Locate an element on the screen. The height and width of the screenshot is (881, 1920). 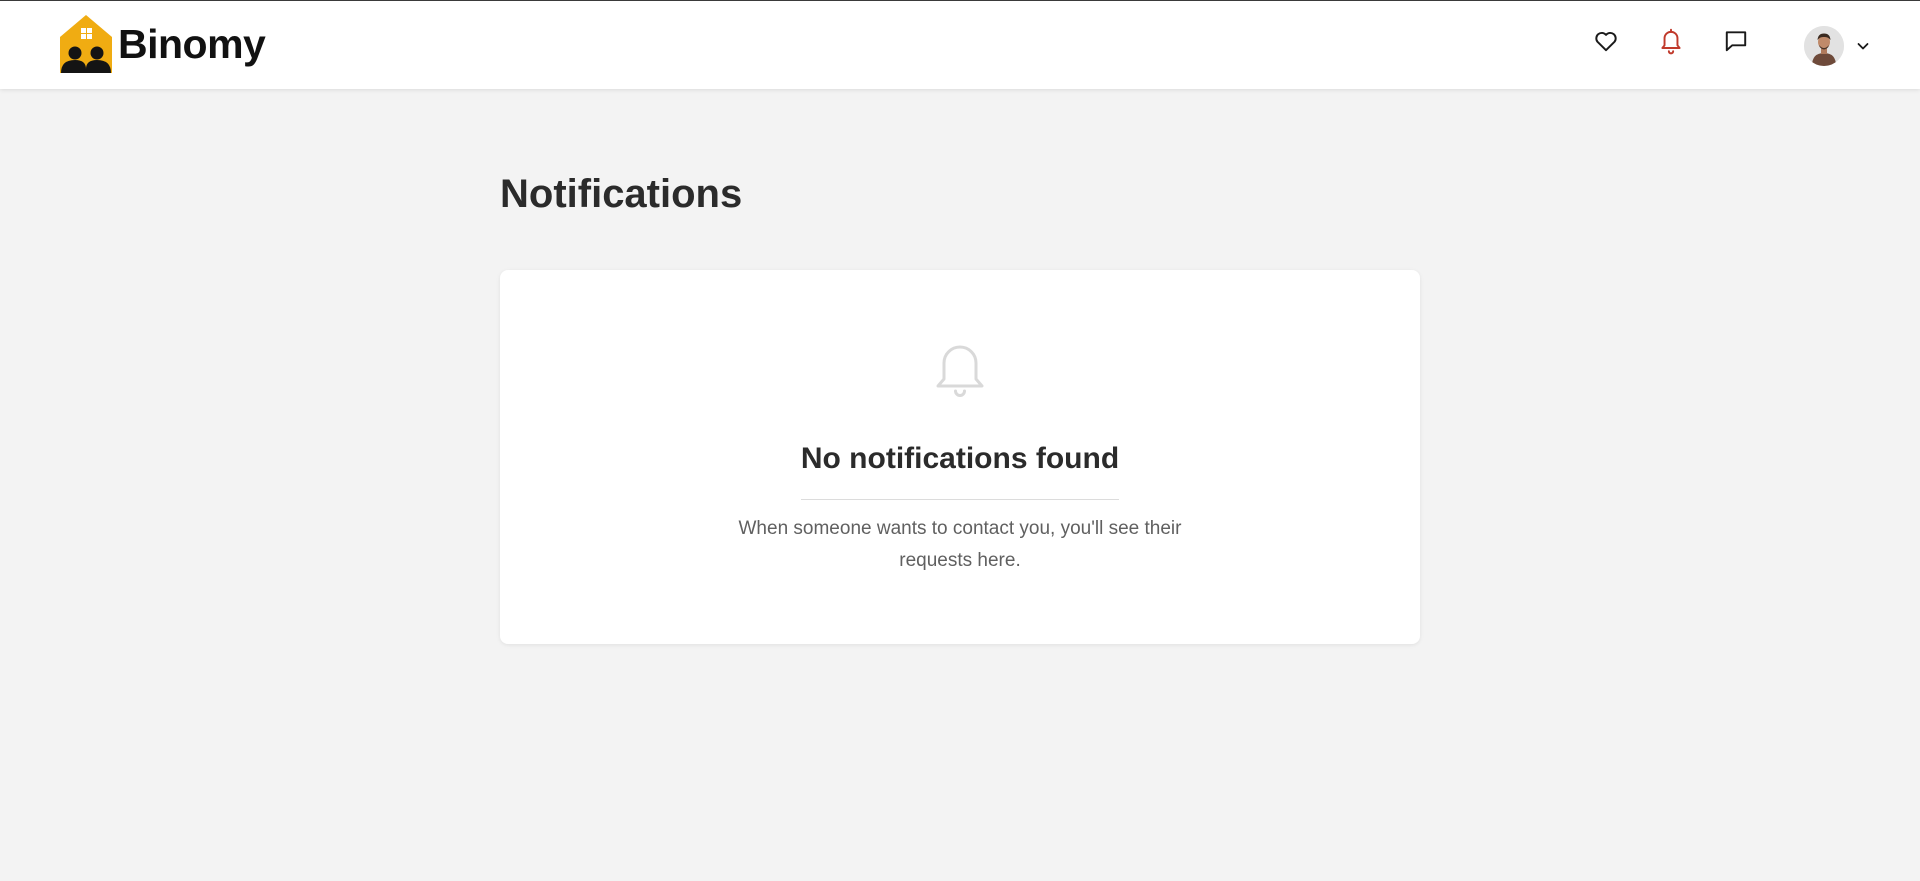
messages-button is located at coordinates (1736, 41).